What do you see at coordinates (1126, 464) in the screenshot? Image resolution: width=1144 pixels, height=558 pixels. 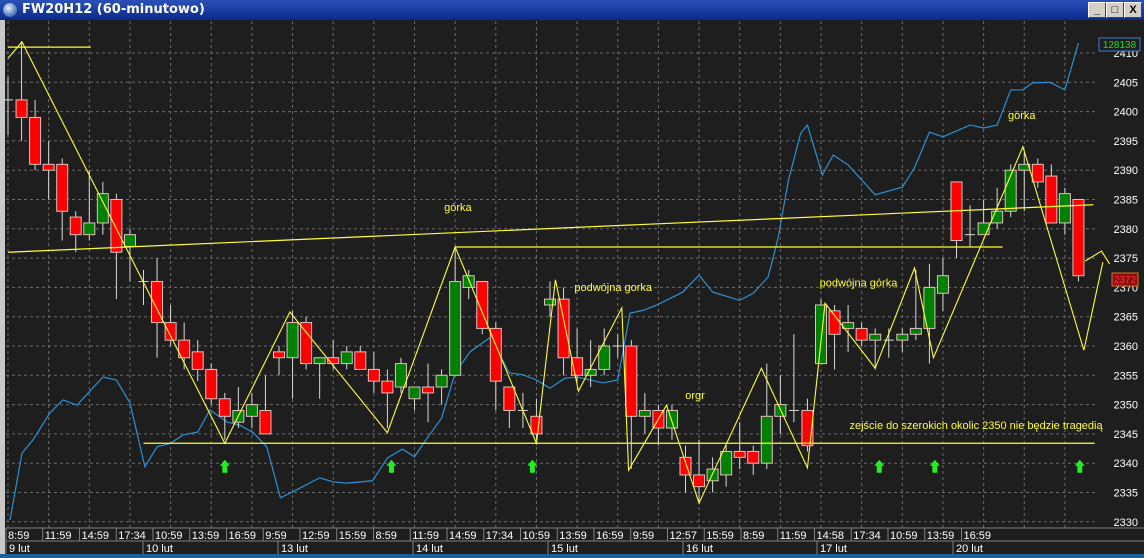 I see `y-tick-label: 2340` at bounding box center [1126, 464].